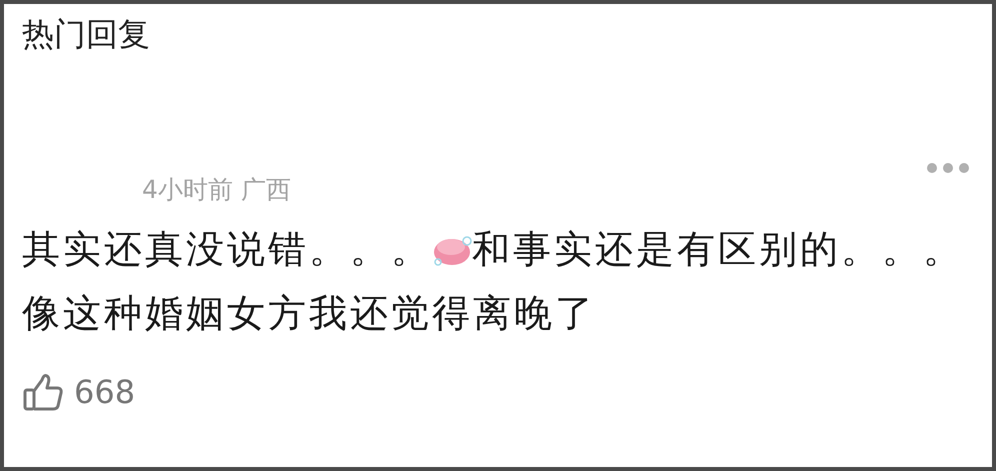 This screenshot has height=471, width=996. Describe the element at coordinates (105, 392) in the screenshot. I see `like-count: 668` at that location.